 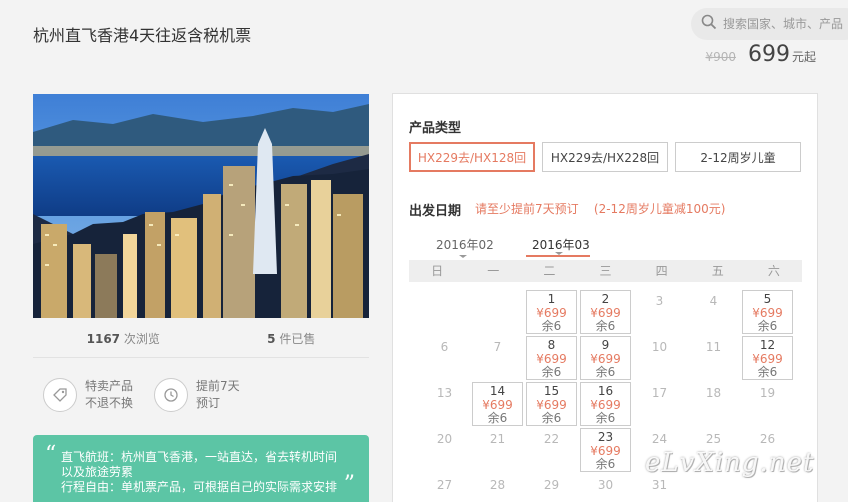 What do you see at coordinates (605, 345) in the screenshot?
I see `day-number: 9` at bounding box center [605, 345].